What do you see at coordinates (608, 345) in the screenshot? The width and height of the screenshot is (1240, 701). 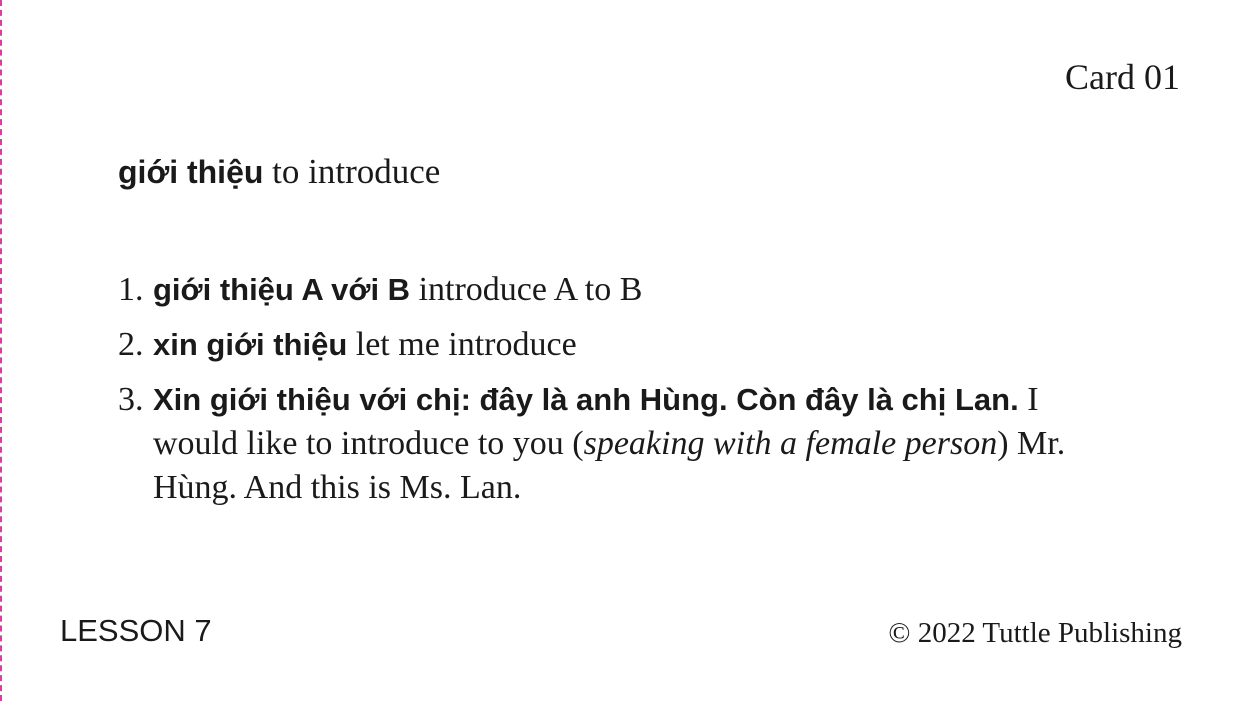 I see `example-item-2: 2. xin giới thiệu let me introduce` at bounding box center [608, 345].